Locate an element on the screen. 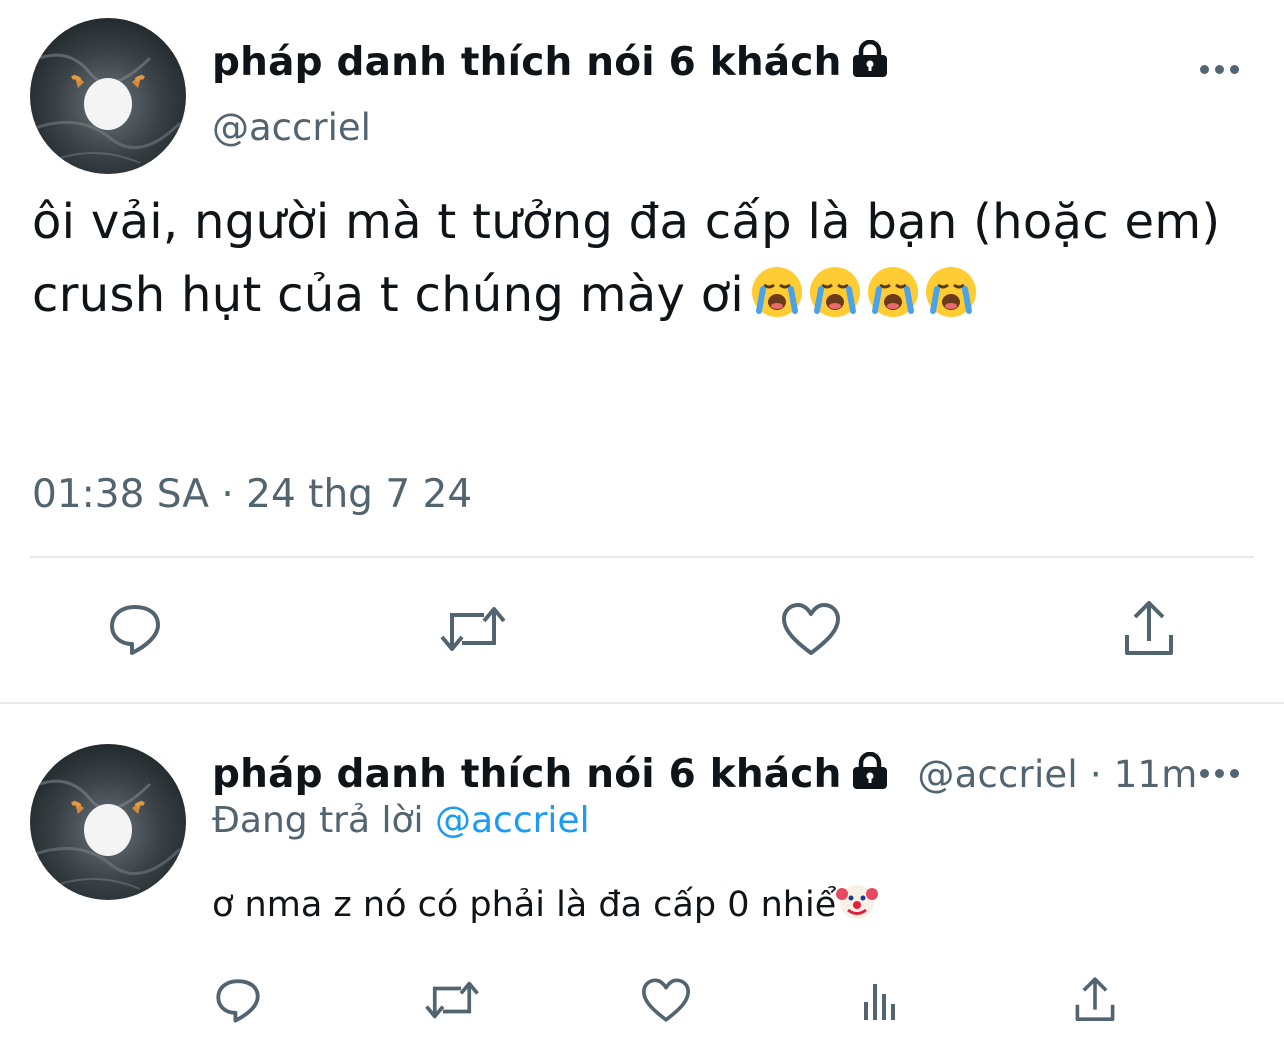 The height and width of the screenshot is (1042, 1284). replying-to-mention: @accriel is located at coordinates (512, 820).